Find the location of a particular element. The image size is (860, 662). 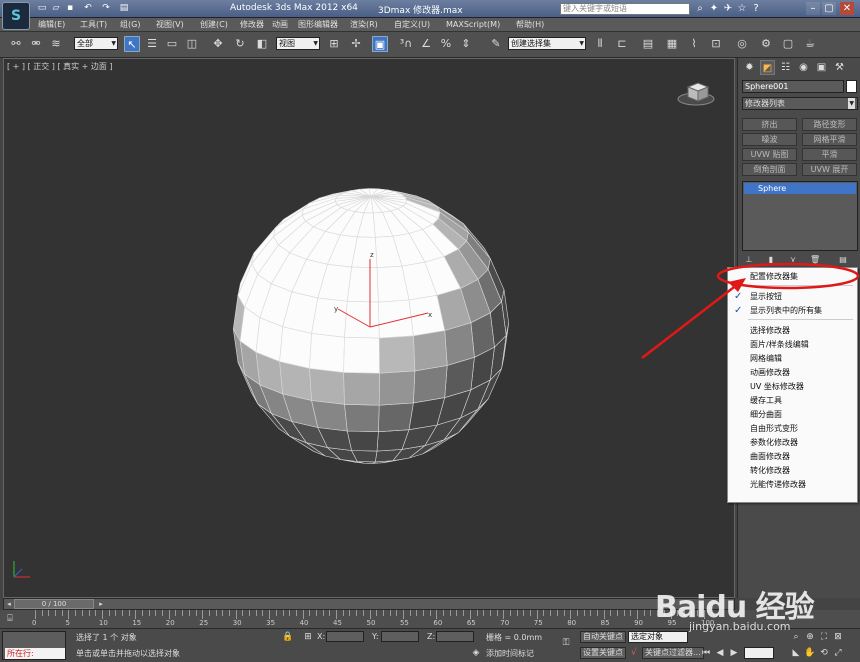

named-selection-dropdown: 创建选择集 is located at coordinates (547, 43).